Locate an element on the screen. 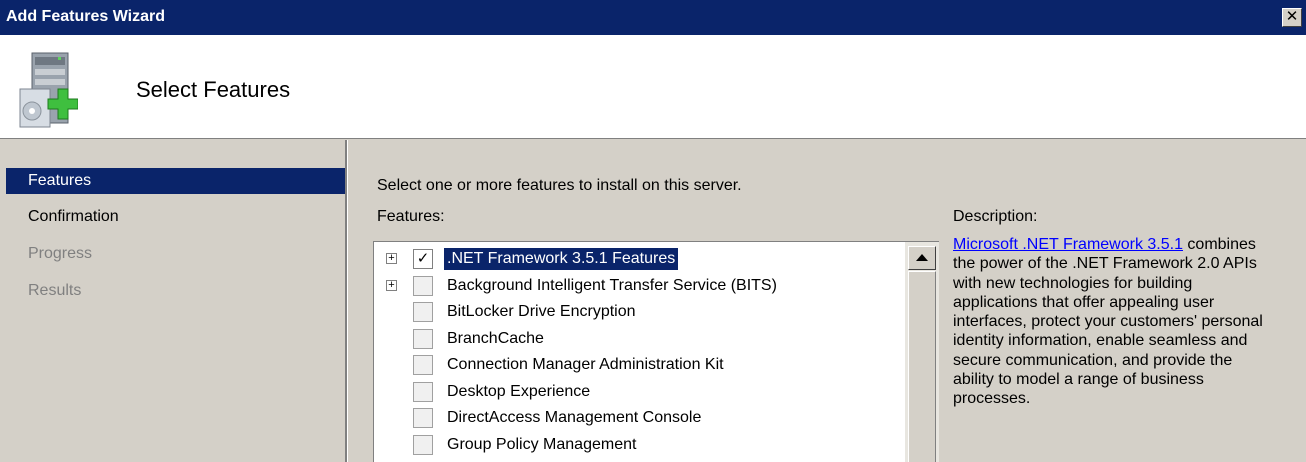  page-title: Select Features is located at coordinates (213, 89).